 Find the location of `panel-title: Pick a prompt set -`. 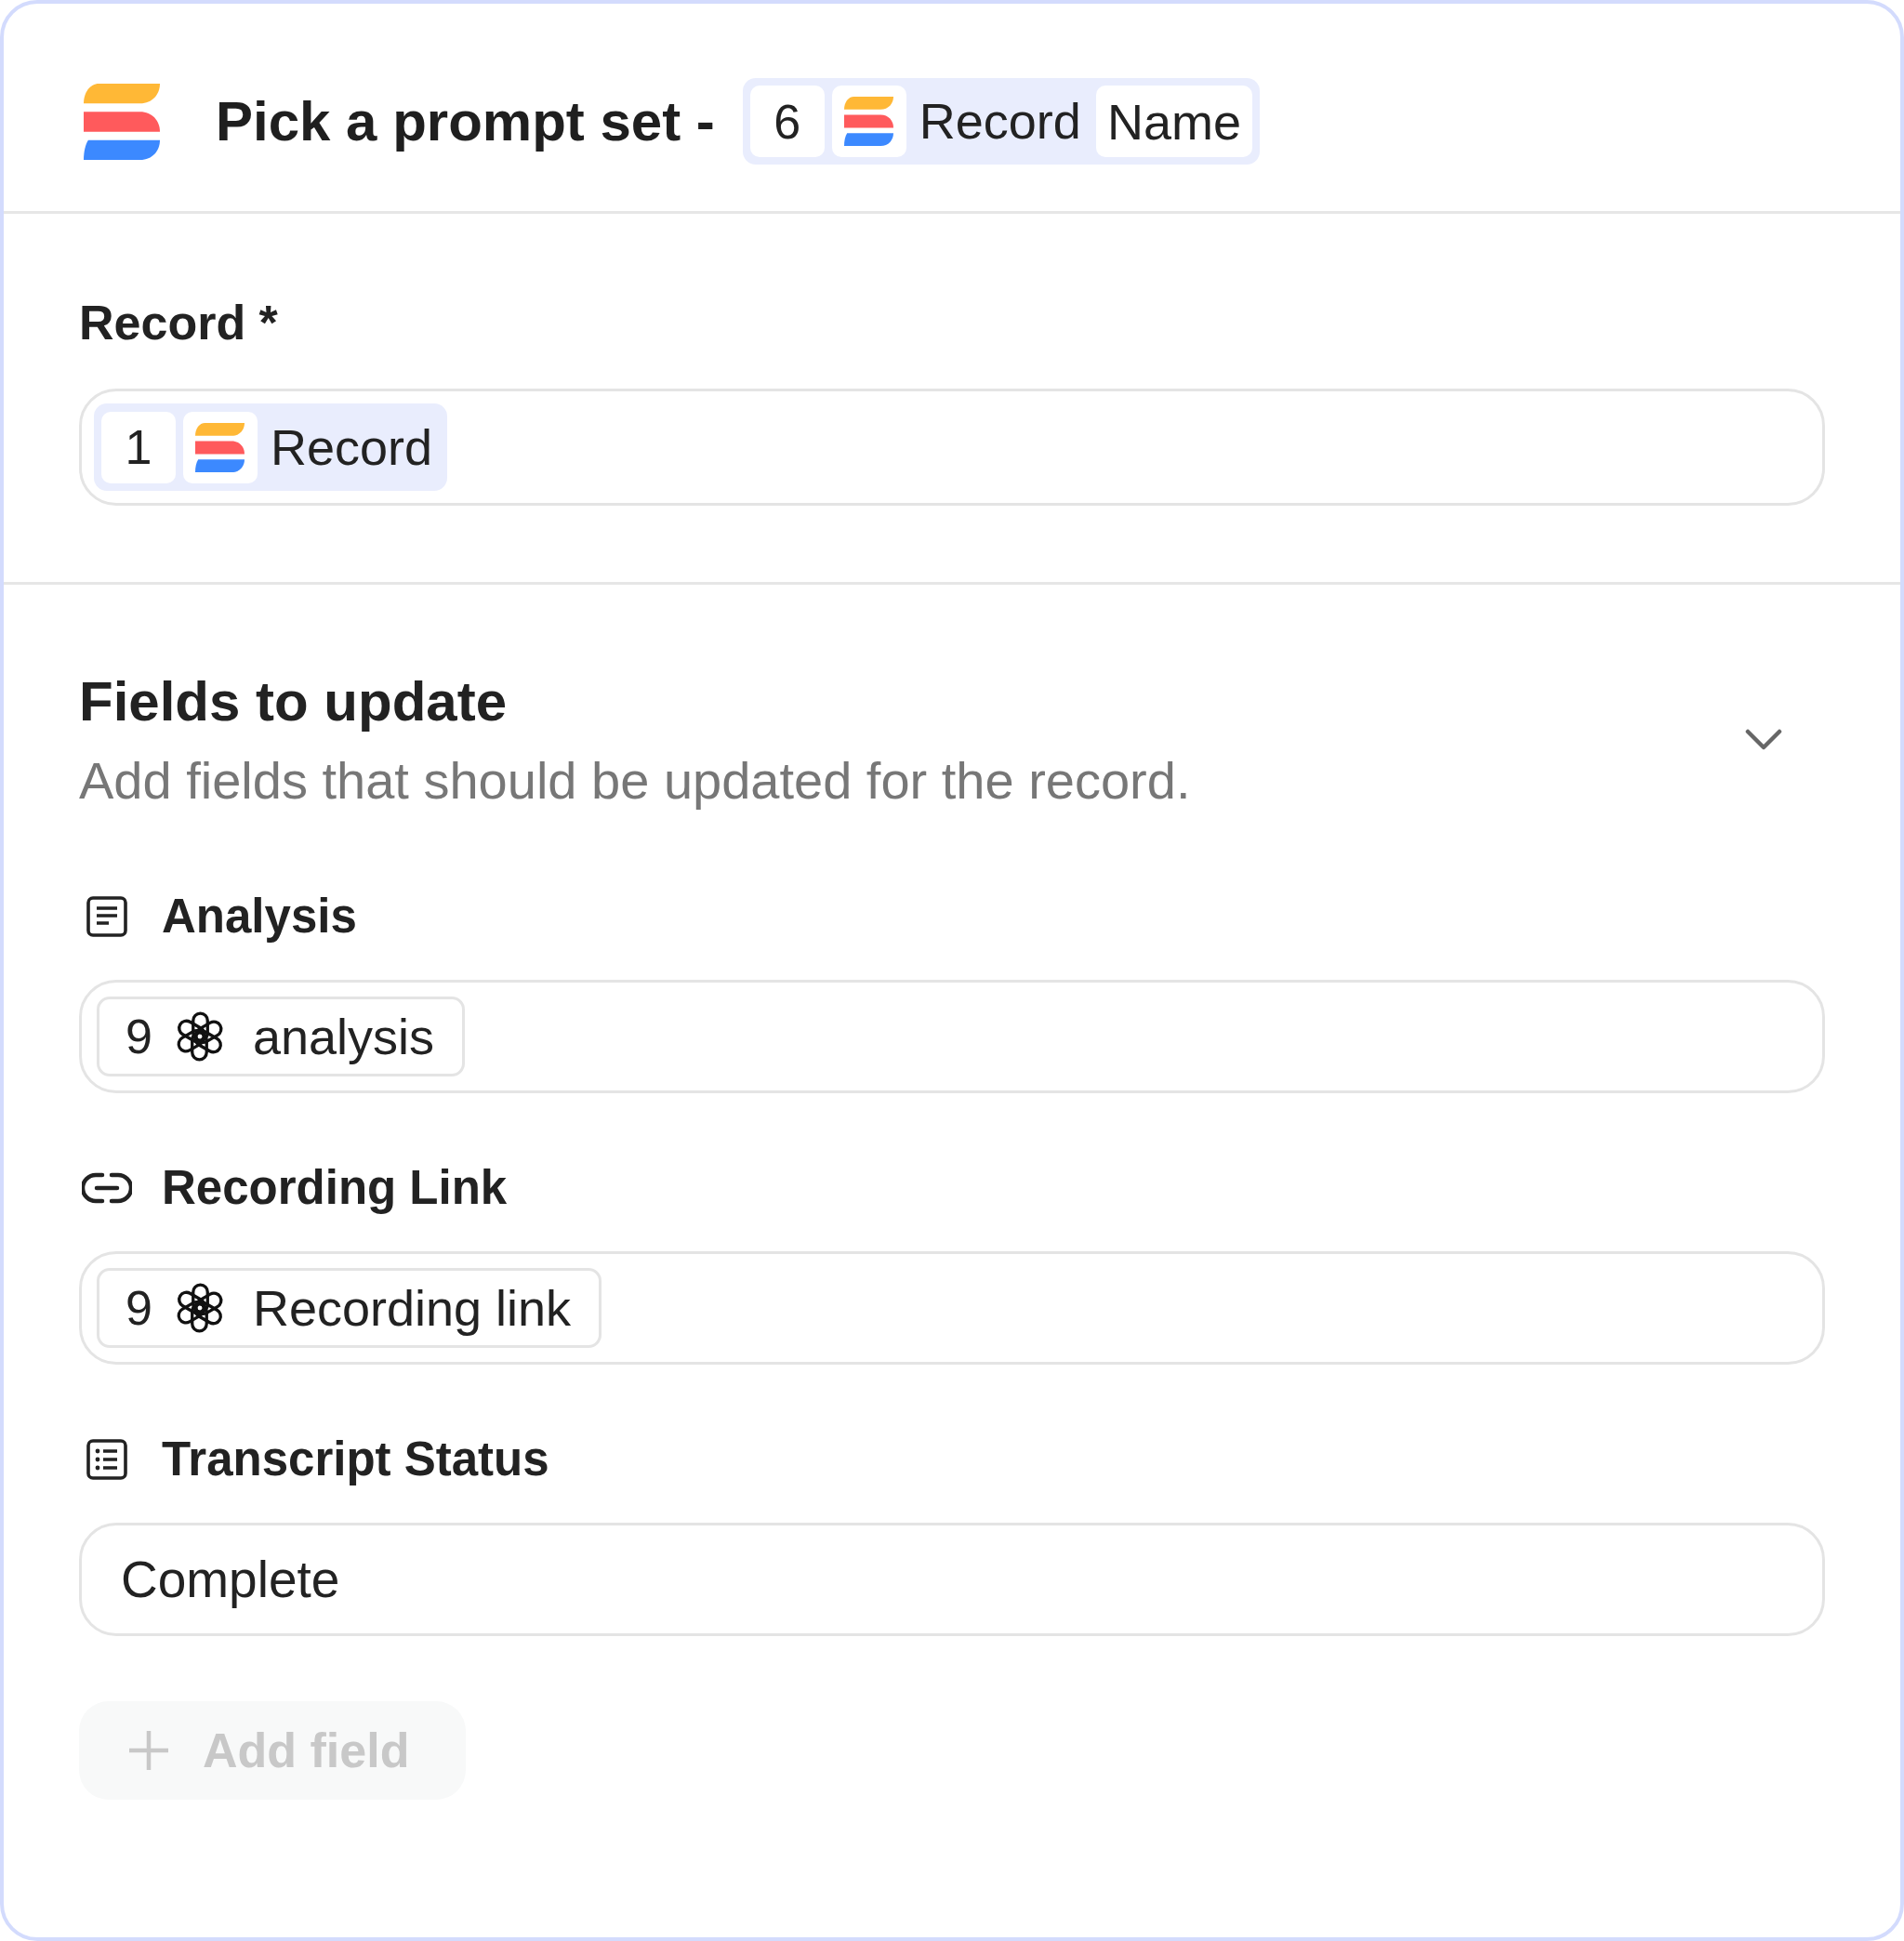

panel-title: Pick a prompt set - is located at coordinates (465, 121).